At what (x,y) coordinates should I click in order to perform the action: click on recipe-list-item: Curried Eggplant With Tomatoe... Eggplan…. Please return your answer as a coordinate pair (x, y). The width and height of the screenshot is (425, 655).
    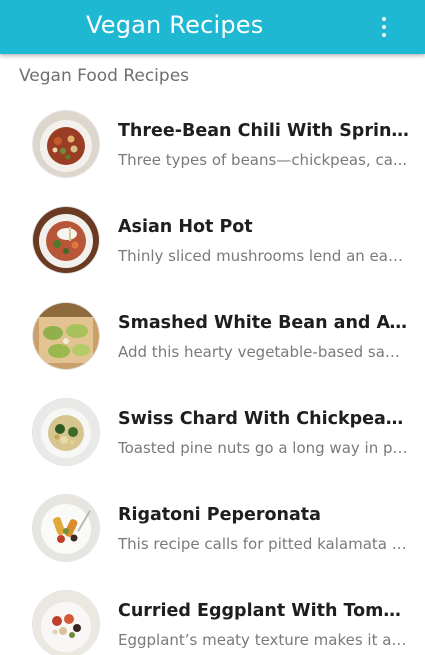
    Looking at the image, I should click on (212, 615).